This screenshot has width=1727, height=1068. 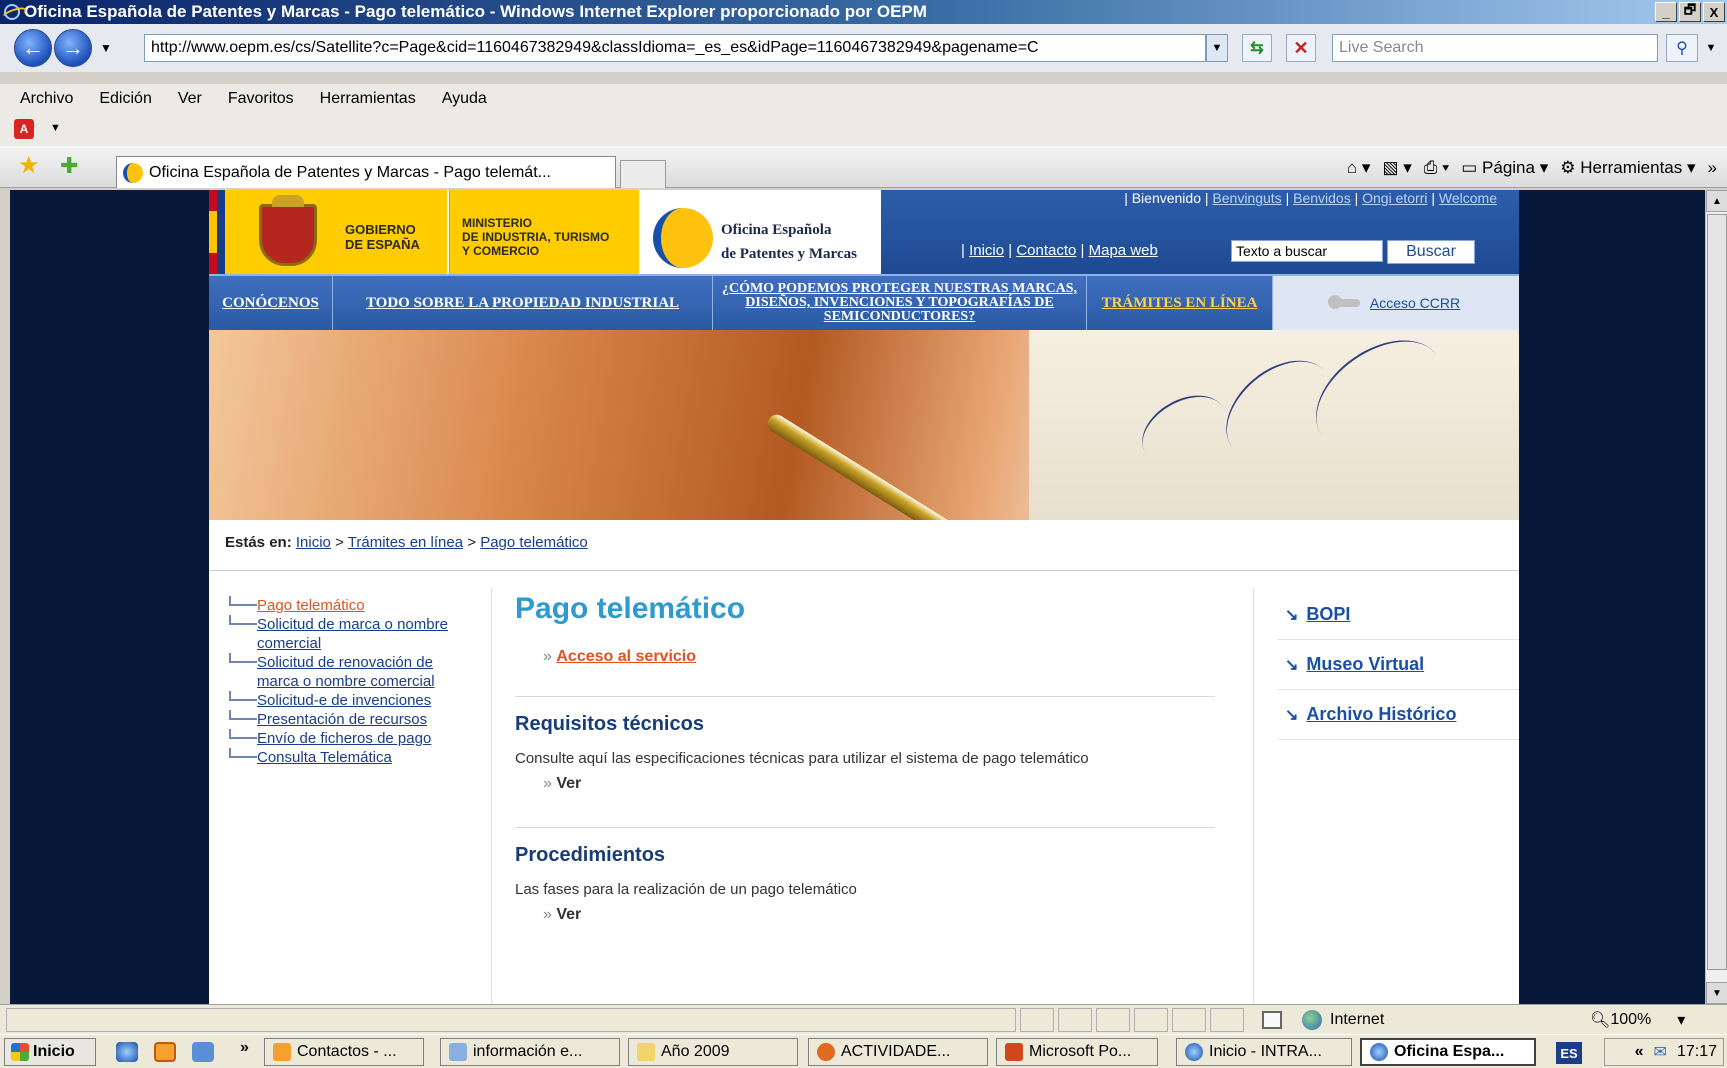 What do you see at coordinates (1436, 168) in the screenshot?
I see `print-icon: ⎙ ▾` at bounding box center [1436, 168].